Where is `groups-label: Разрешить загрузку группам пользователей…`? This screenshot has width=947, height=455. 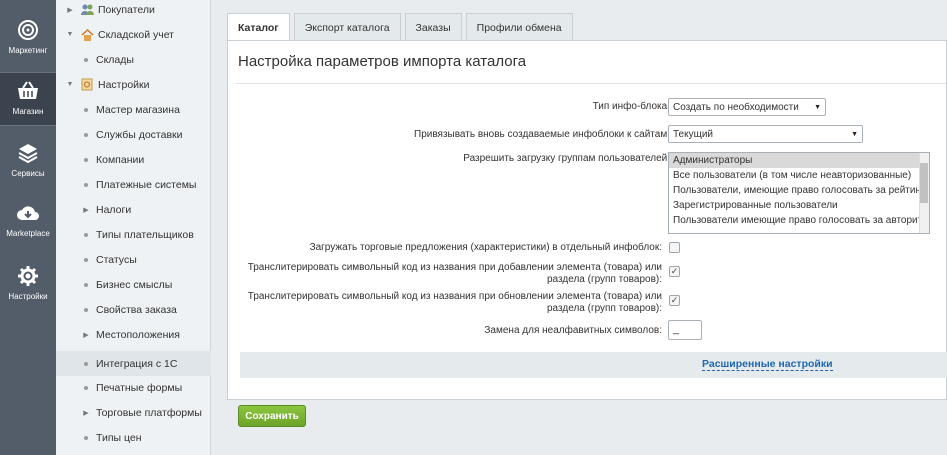 groups-label: Разрешить загрузку группам пользователей… is located at coordinates (566, 158).